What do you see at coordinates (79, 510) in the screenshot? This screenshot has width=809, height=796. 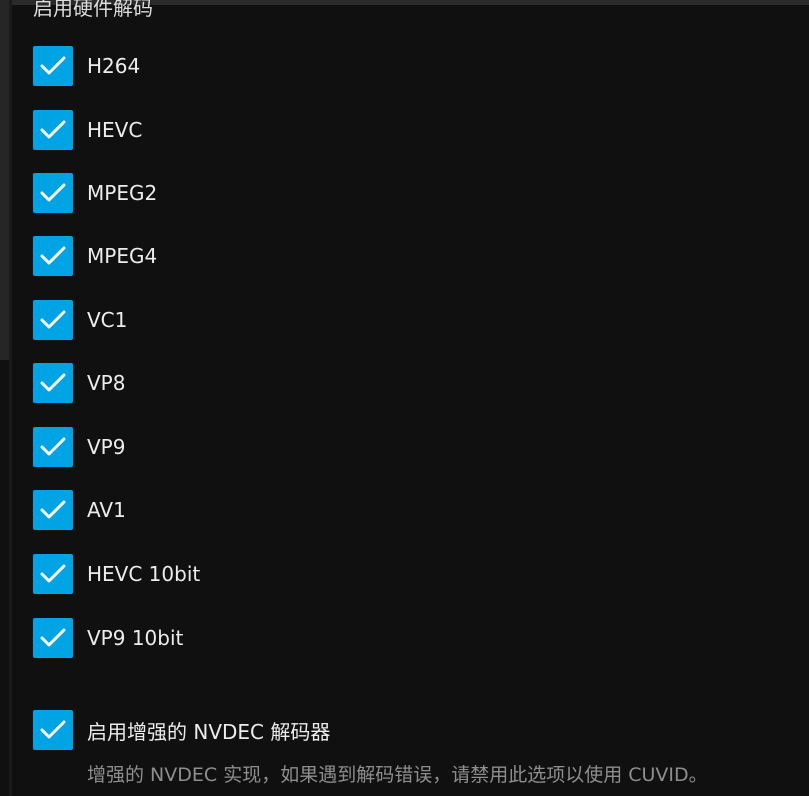 I see `codec-option-av1: AV1` at bounding box center [79, 510].